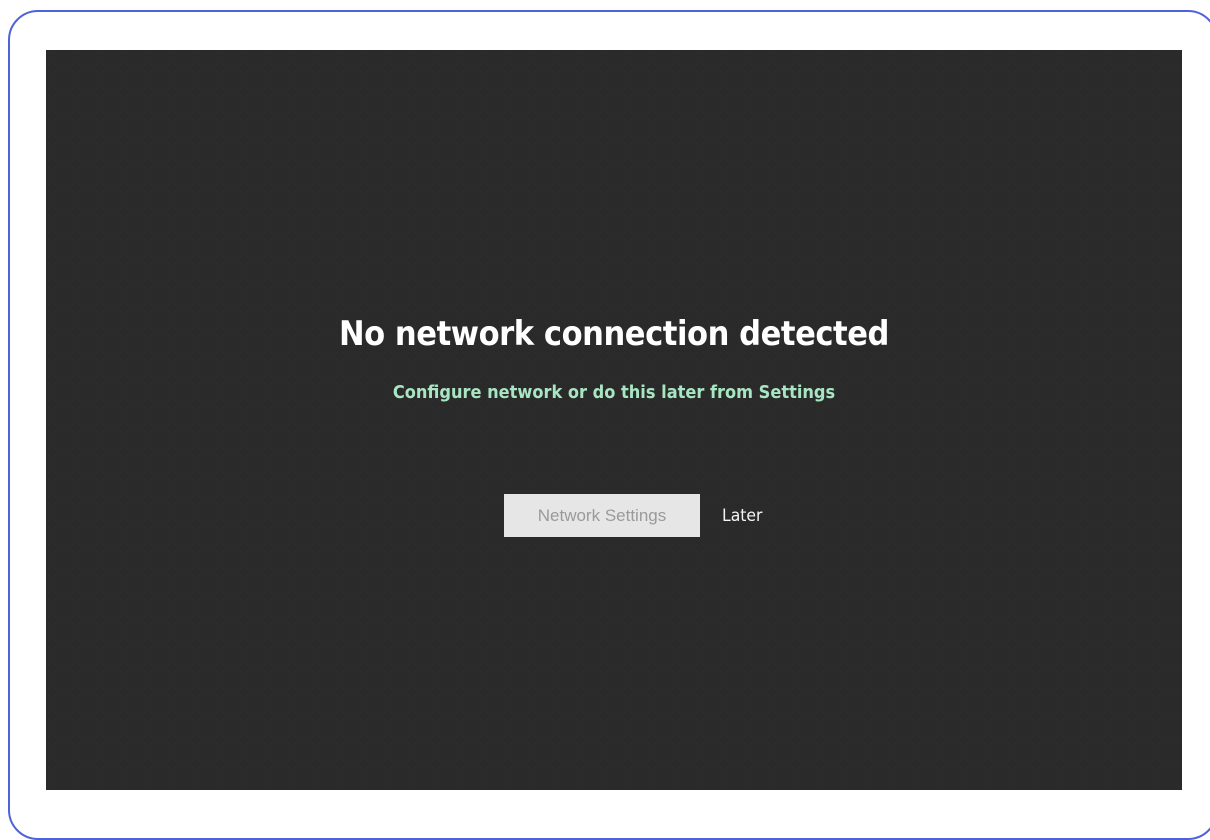 Image resolution: width=1210 pixels, height=840 pixels. I want to click on later-button: Later, so click(742, 515).